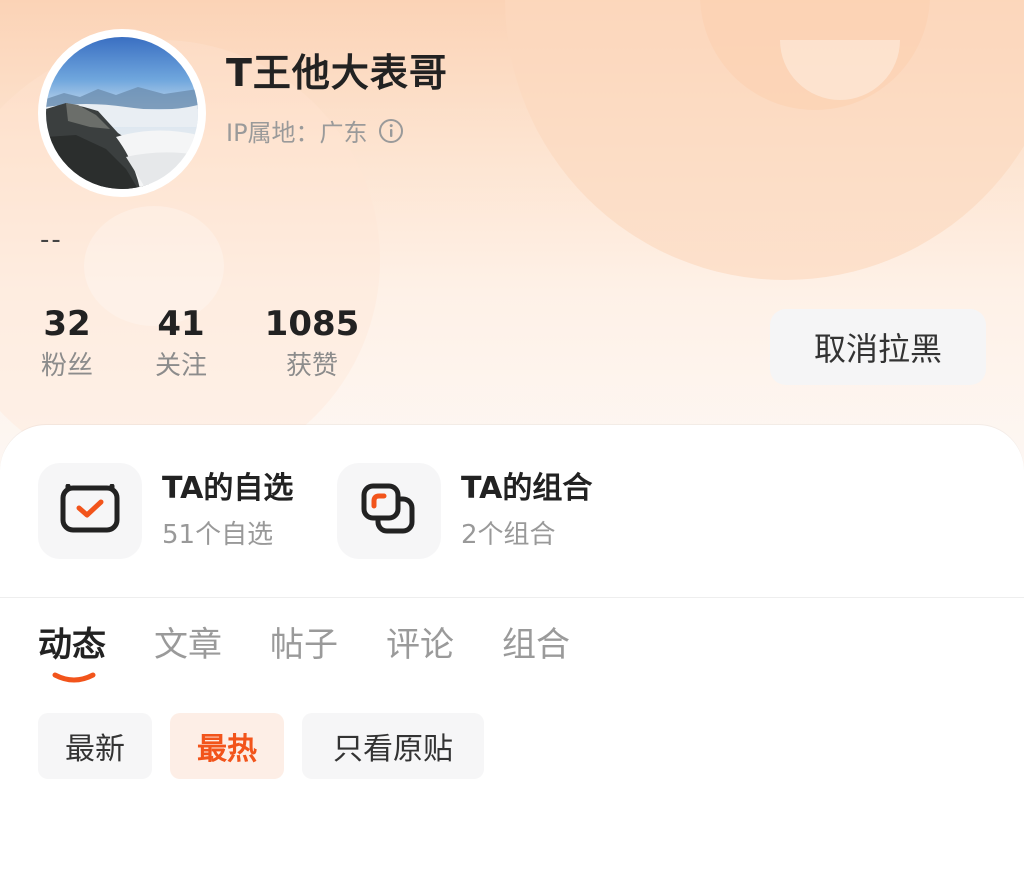 The width and height of the screenshot is (1024, 887). Describe the element at coordinates (311, 366) in the screenshot. I see `stat-likes-label: 获赞` at that location.